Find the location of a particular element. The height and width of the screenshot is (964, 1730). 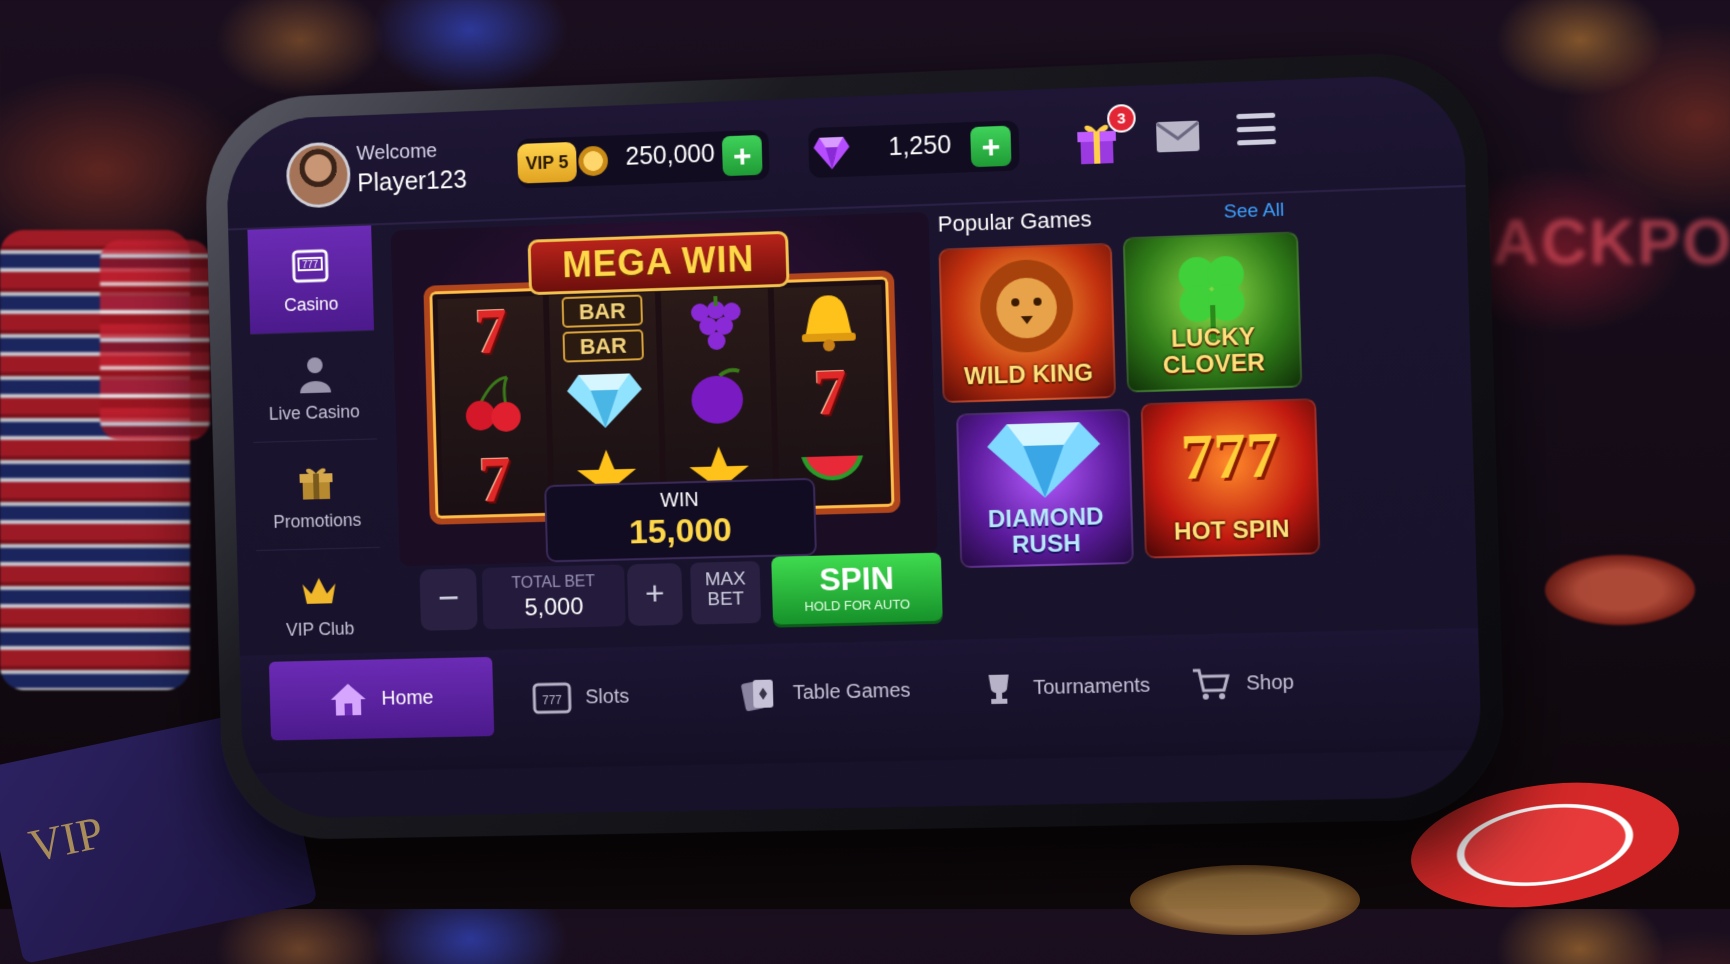

sidebar-item-promotions: Promotions is located at coordinates (316, 497).